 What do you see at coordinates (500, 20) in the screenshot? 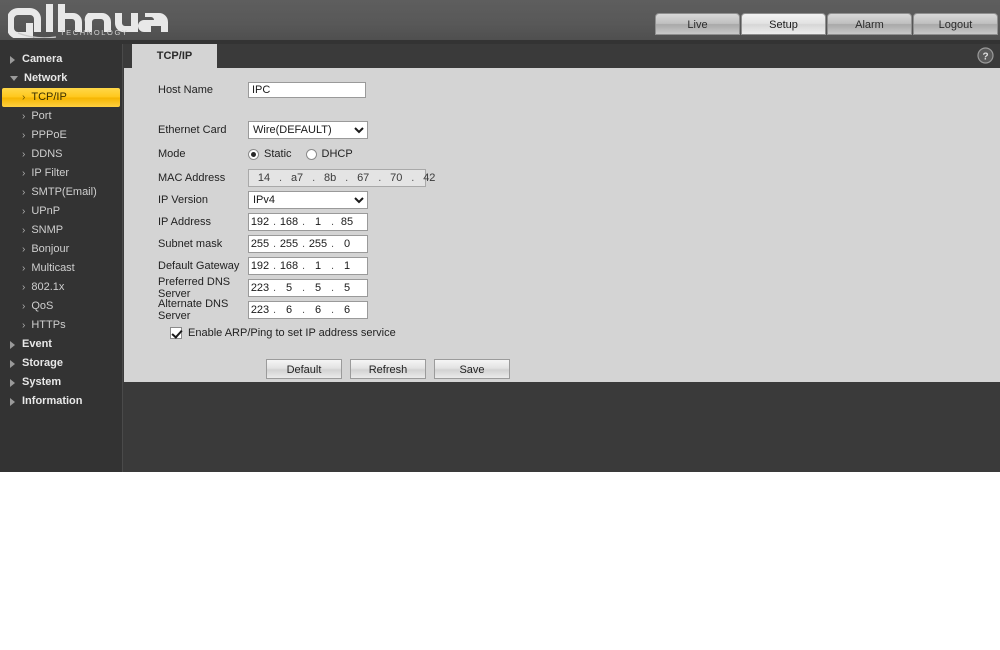
I see `app-header: TECHNOLOGY Live Setup Alarm Logout` at bounding box center [500, 20].